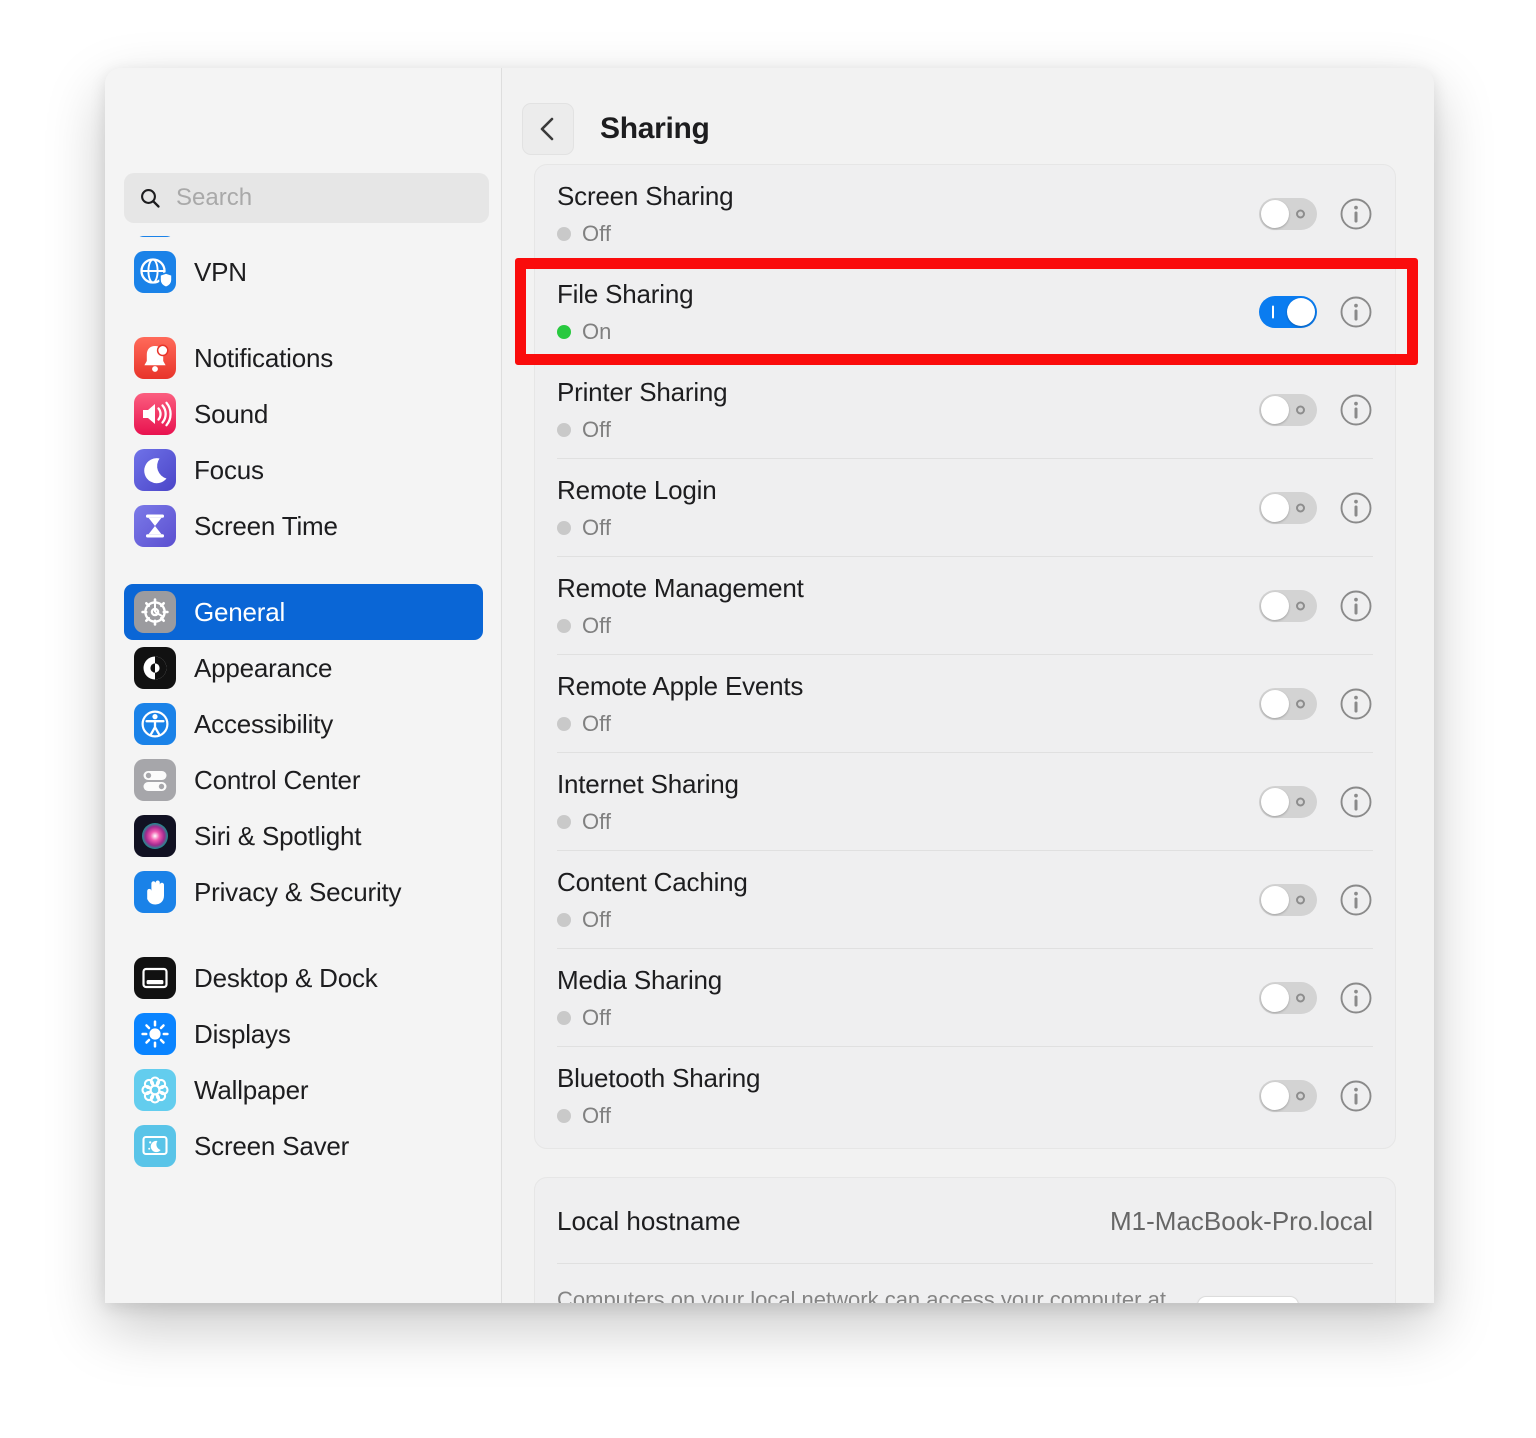 This screenshot has height=1438, width=1536. Describe the element at coordinates (155, 668) in the screenshot. I see `appearance-contrast-icon` at that location.